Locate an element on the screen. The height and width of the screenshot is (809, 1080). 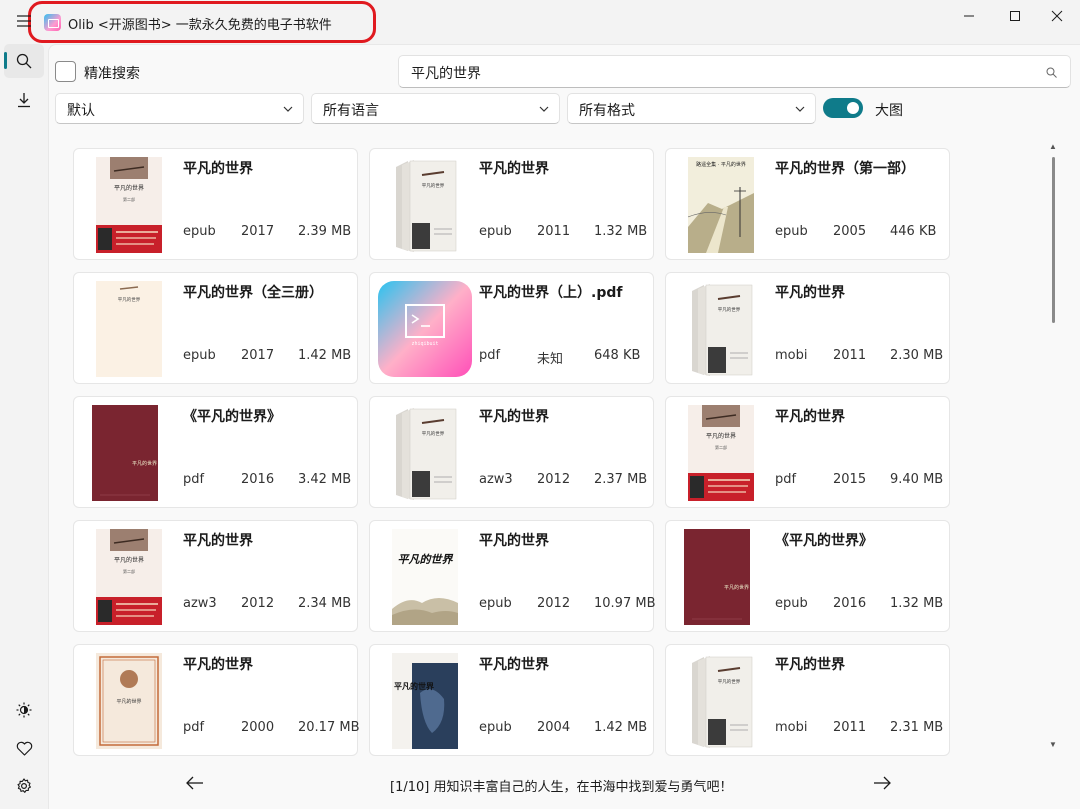
book-size: 2.39 MB is located at coordinates (325, 231).